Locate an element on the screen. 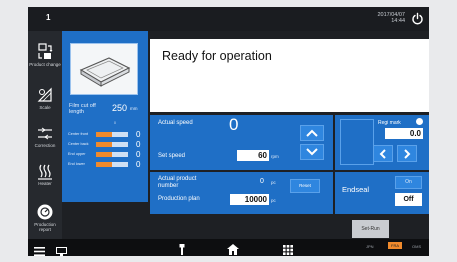 This screenshot has width=457, height=262. status-indicator-active: FRA is located at coordinates (395, 245).